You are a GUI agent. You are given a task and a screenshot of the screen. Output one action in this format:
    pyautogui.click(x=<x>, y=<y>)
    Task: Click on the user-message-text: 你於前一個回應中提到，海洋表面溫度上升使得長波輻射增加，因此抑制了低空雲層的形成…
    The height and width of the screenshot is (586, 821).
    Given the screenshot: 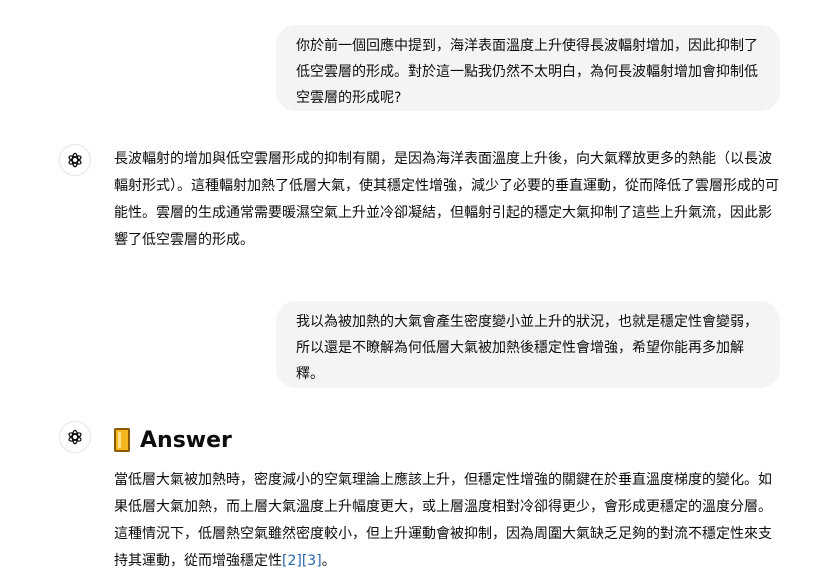 What is the action you would take?
    pyautogui.click(x=527, y=72)
    